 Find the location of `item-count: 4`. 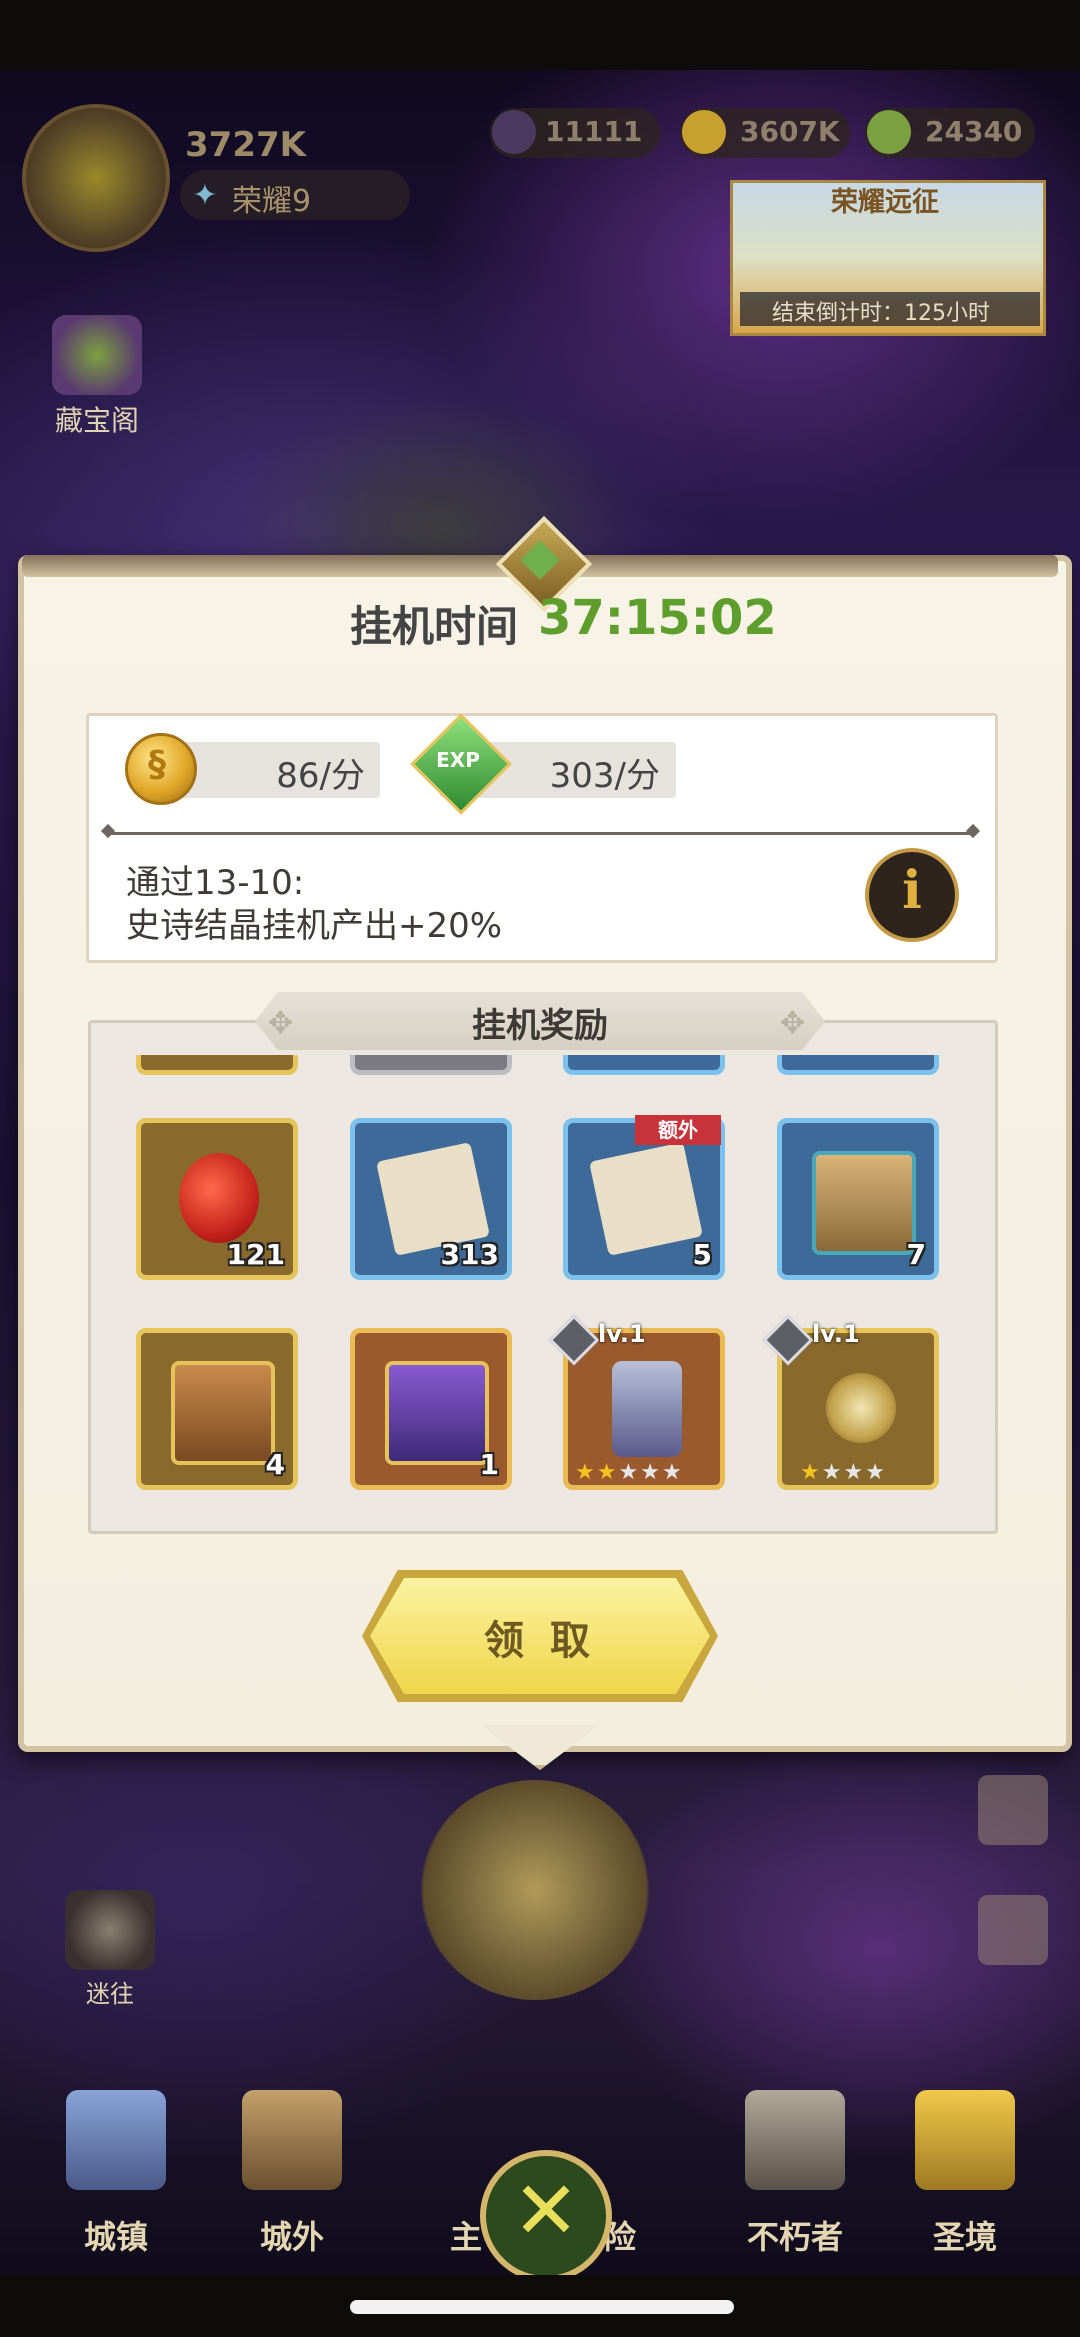

item-count: 4 is located at coordinates (275, 1464).